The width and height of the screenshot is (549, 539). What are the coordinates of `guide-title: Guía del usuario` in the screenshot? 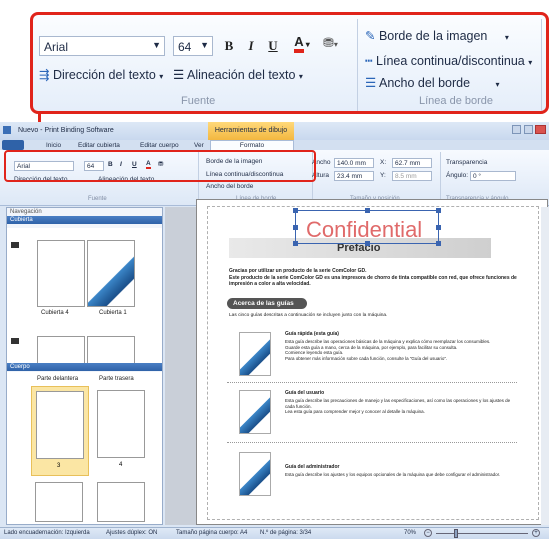 It's located at (305, 393).